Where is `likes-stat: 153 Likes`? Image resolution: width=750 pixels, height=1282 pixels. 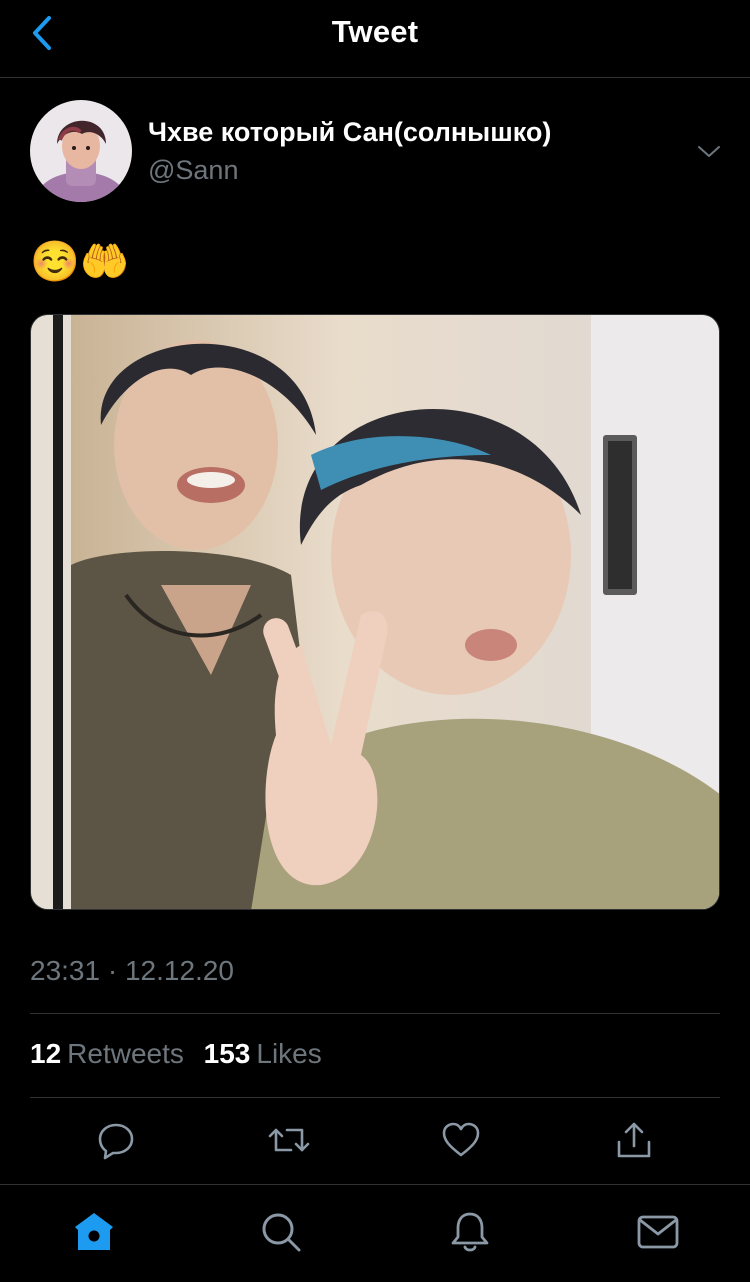 likes-stat: 153 Likes is located at coordinates (263, 1054).